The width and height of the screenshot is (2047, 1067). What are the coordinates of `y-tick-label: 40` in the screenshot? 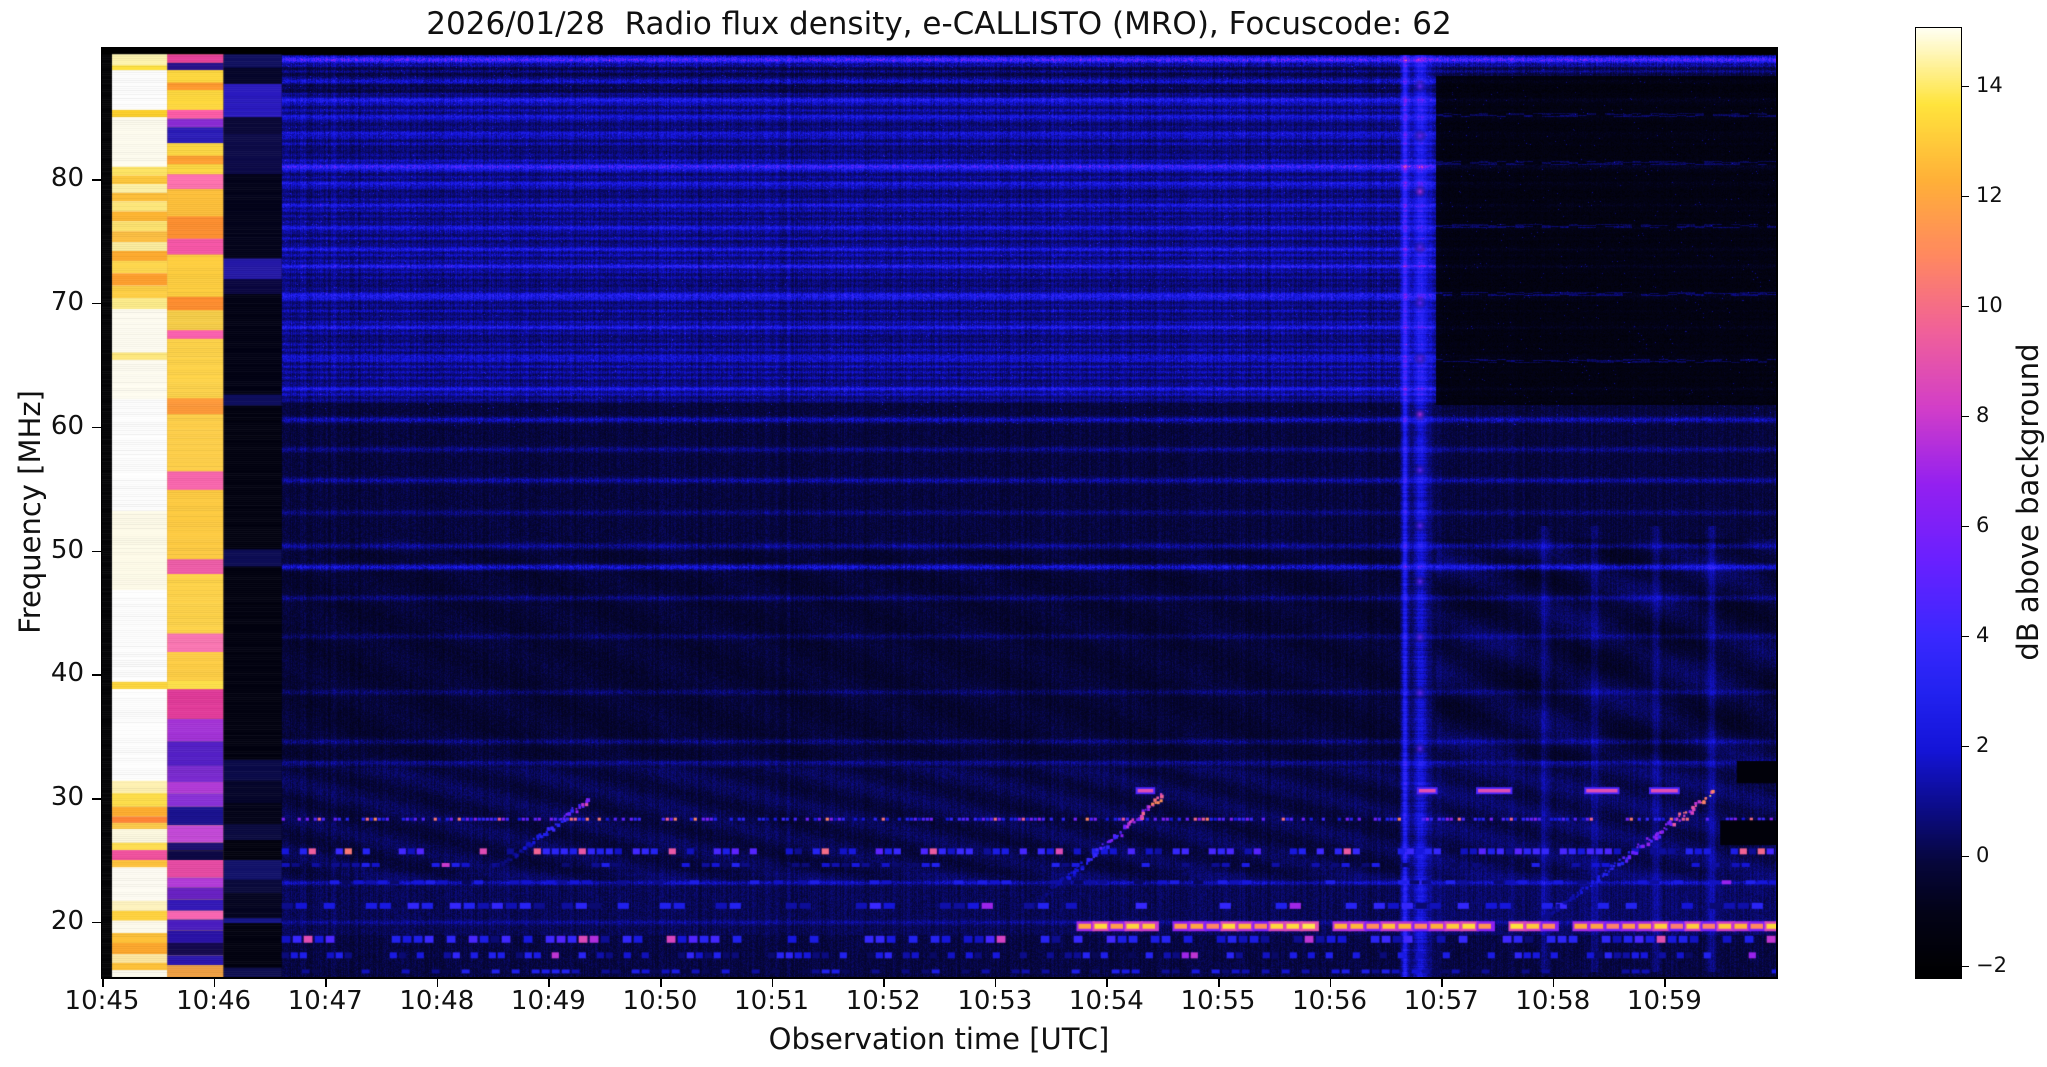 It's located at (67, 673).